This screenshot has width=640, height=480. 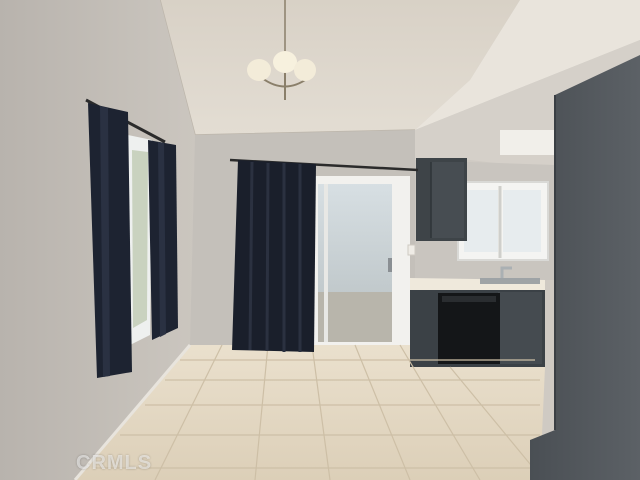 I want to click on sliding-door, so click(x=361, y=261).